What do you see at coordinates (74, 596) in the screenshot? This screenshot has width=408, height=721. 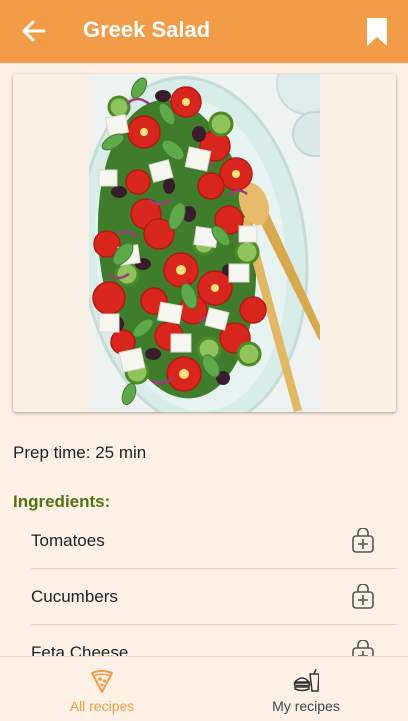 I see `ingredient-name: Cucumbers` at bounding box center [74, 596].